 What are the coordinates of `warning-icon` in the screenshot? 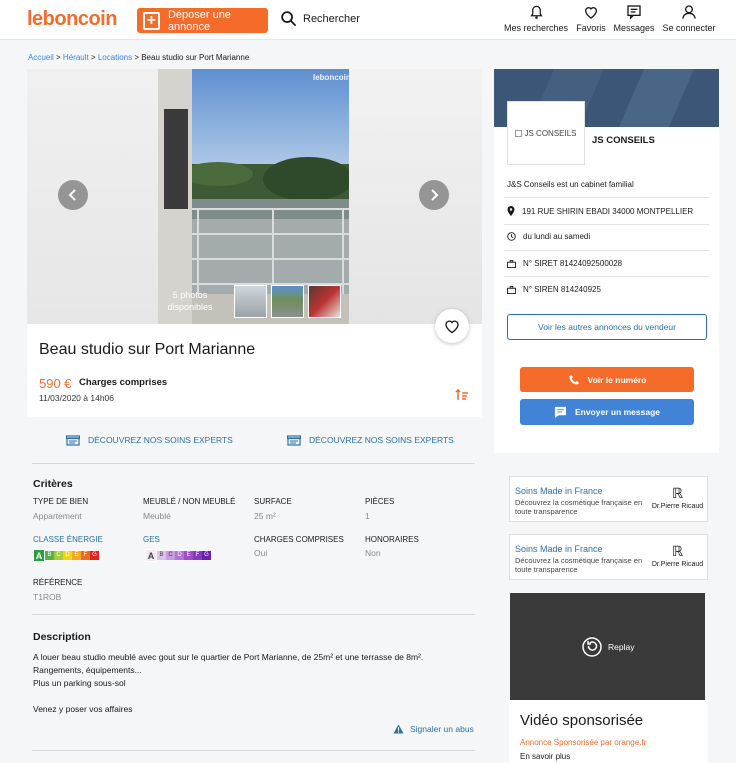 It's located at (398, 729).